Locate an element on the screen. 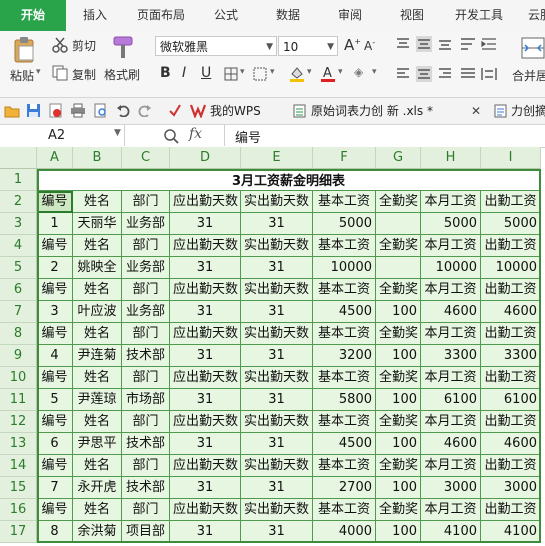 Image resolution: width=545 pixels, height=546 pixels. scissors-icon is located at coordinates (60, 45).